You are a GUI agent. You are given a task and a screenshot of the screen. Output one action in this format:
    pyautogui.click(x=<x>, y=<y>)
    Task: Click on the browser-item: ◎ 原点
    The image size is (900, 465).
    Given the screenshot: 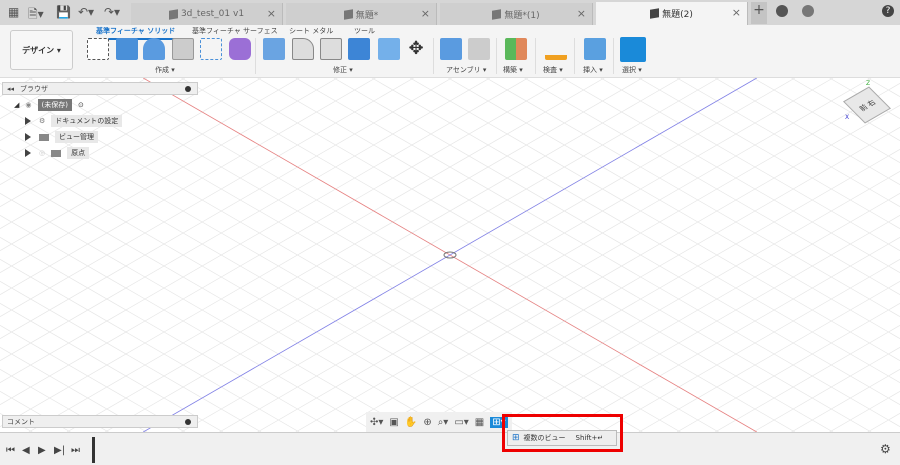 What is the action you would take?
    pyautogui.click(x=57, y=153)
    